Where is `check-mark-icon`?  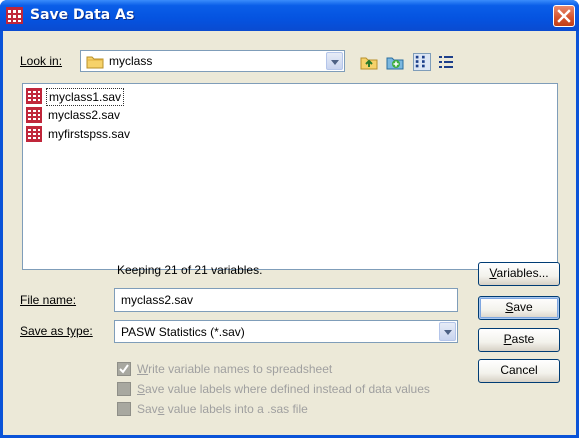 check-mark-icon is located at coordinates (124, 369).